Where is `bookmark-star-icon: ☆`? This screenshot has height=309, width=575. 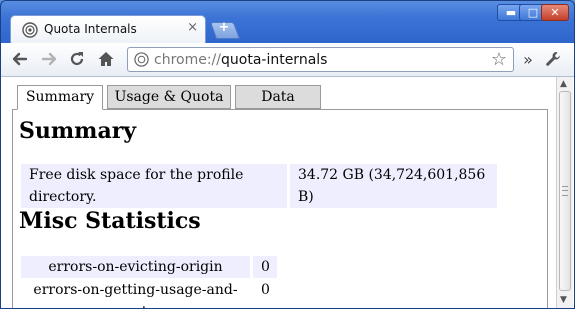
bookmark-star-icon: ☆ is located at coordinates (499, 59).